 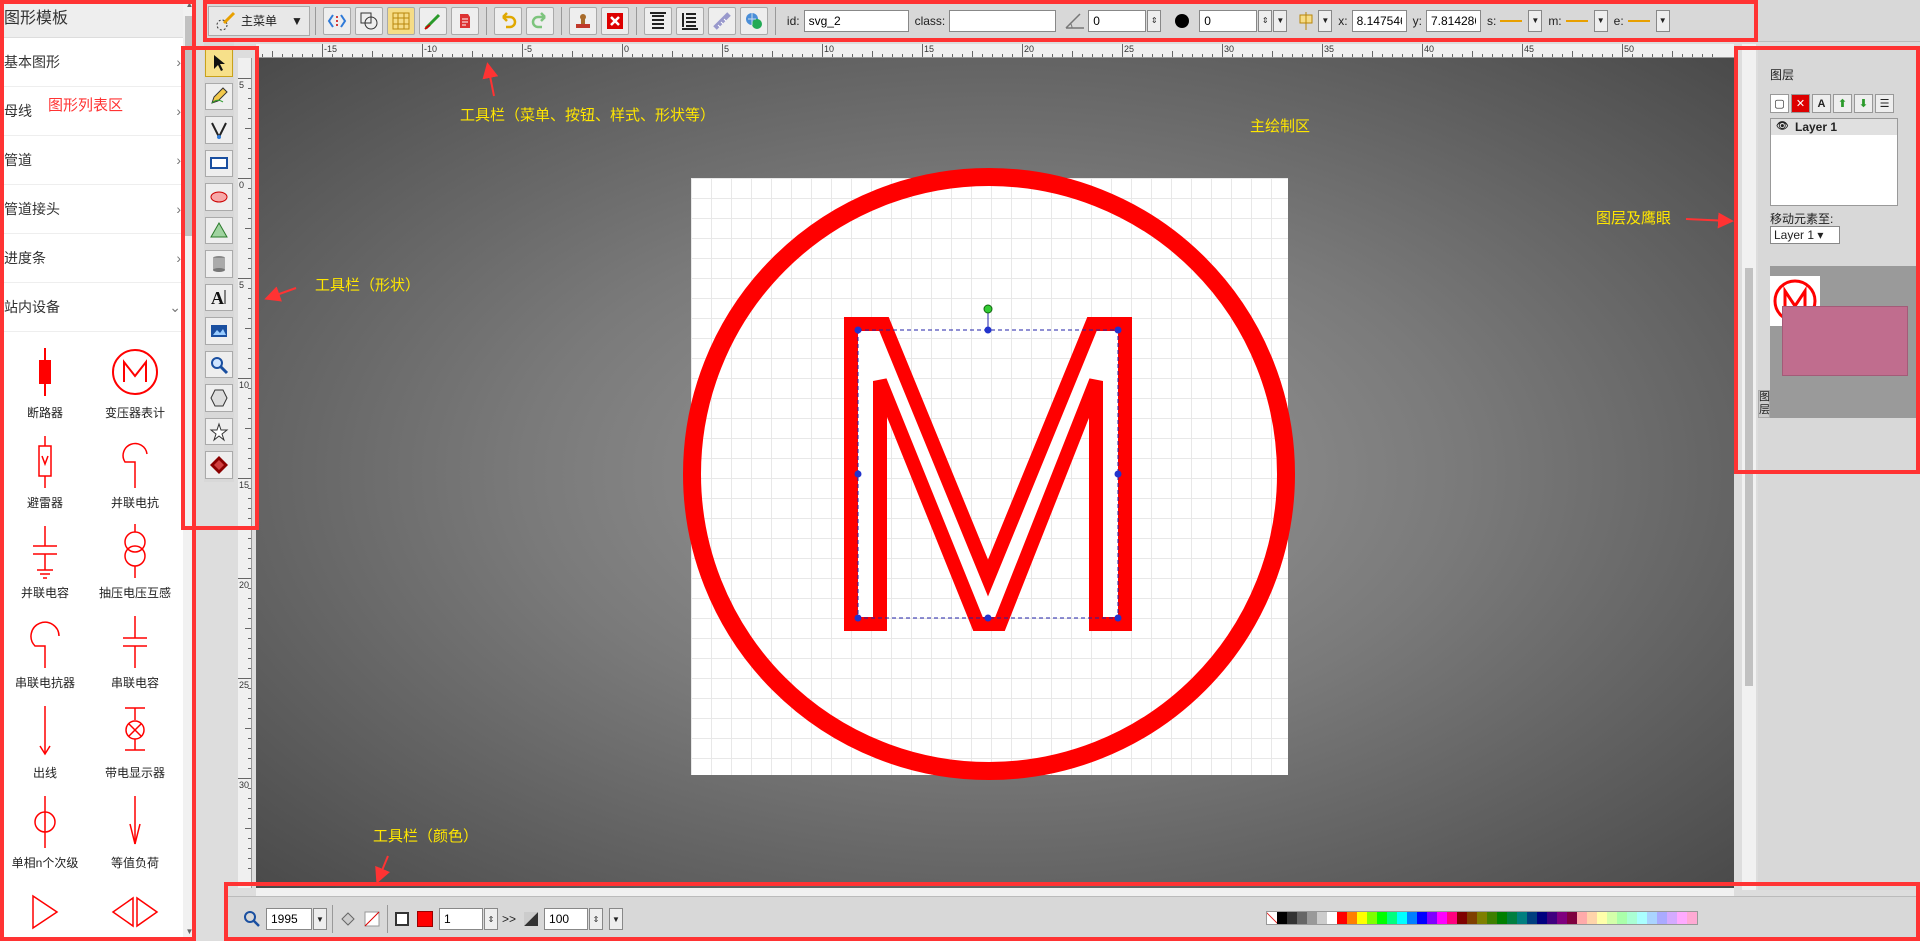 What do you see at coordinates (219, 230) in the screenshot?
I see `triangle-tool-button` at bounding box center [219, 230].